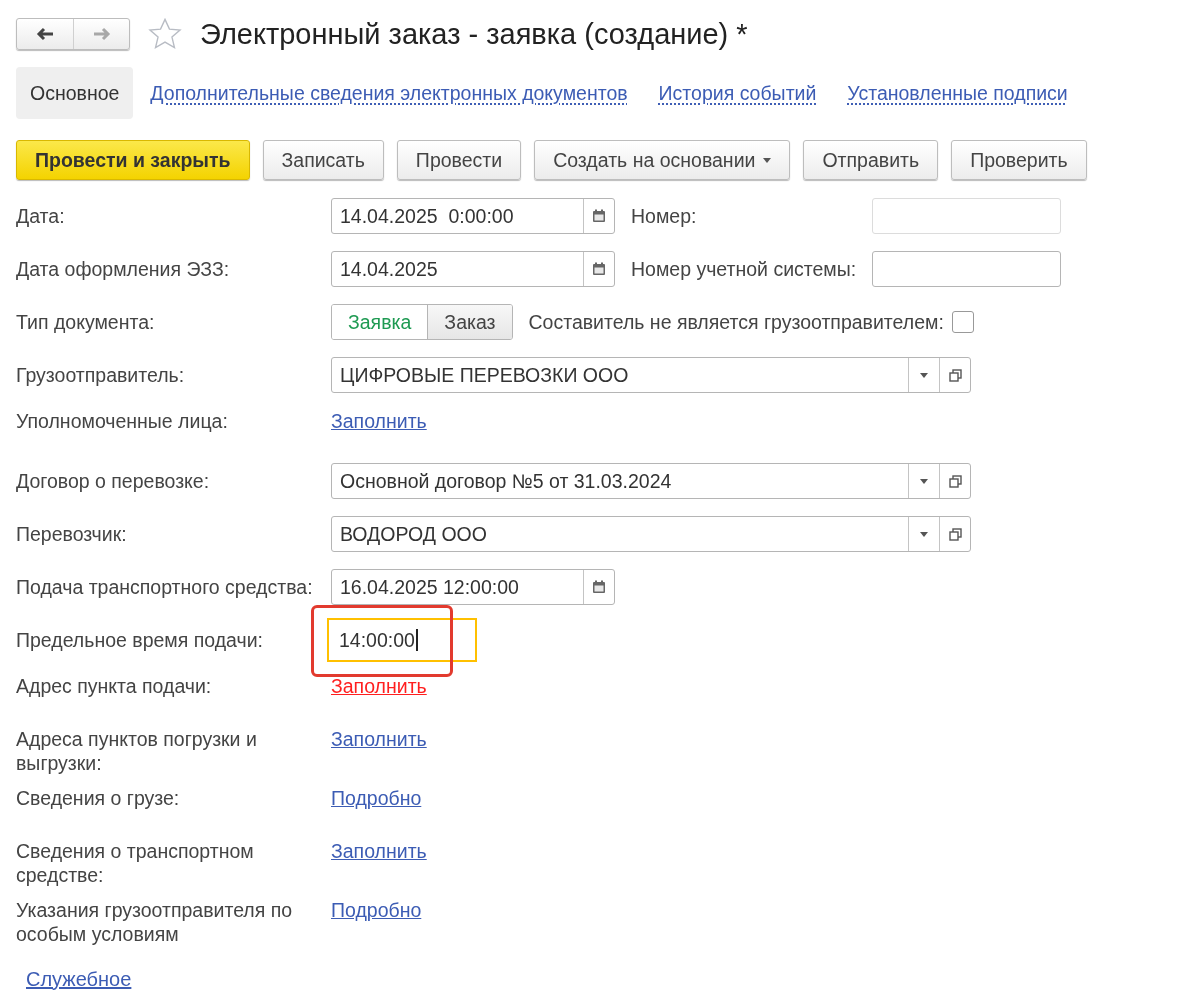 This screenshot has height=1008, width=1184. Describe the element at coordinates (155, 922) in the screenshot. I see `field-label: Указания грузоотправителя по особым условиям` at that location.